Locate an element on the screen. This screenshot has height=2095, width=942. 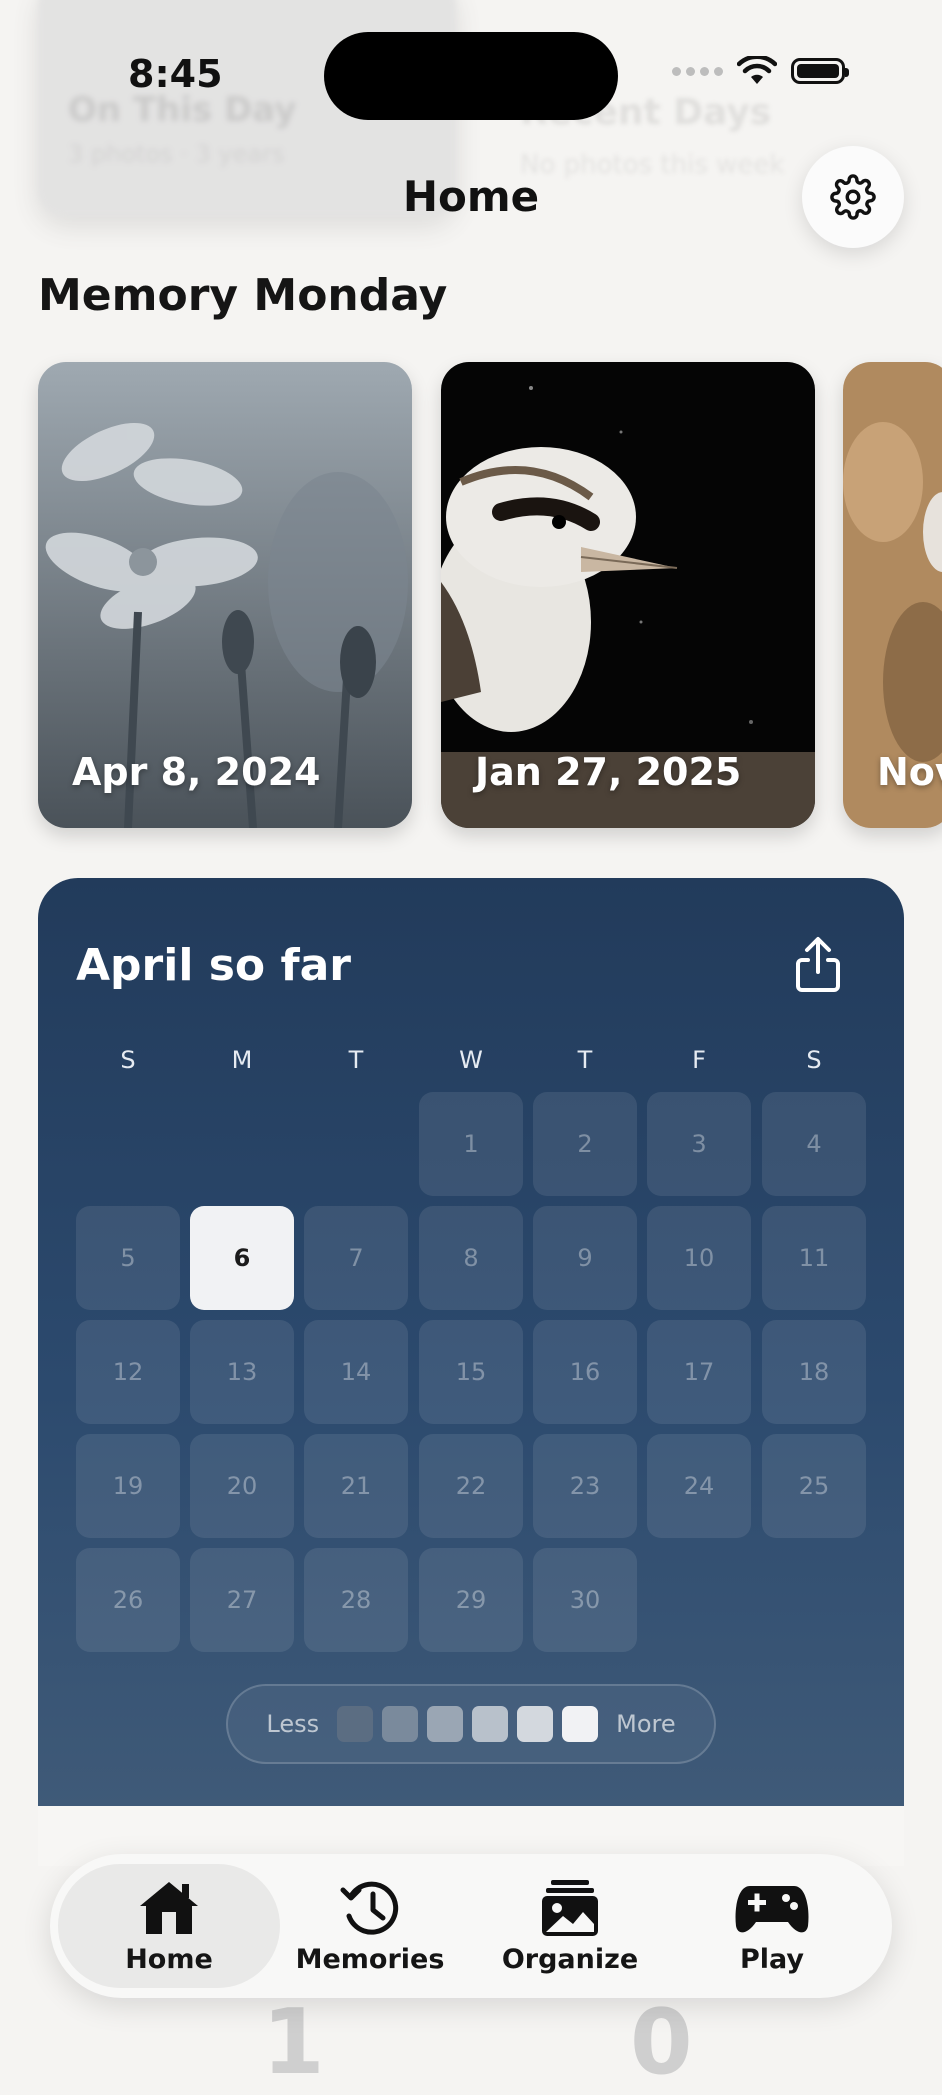
gamepad-icon is located at coordinates (772, 1908).